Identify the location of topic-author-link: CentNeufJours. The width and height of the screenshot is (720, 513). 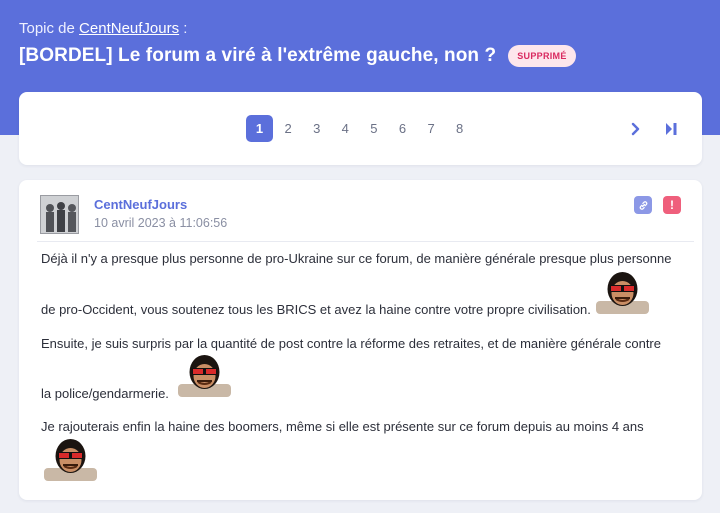
(129, 28).